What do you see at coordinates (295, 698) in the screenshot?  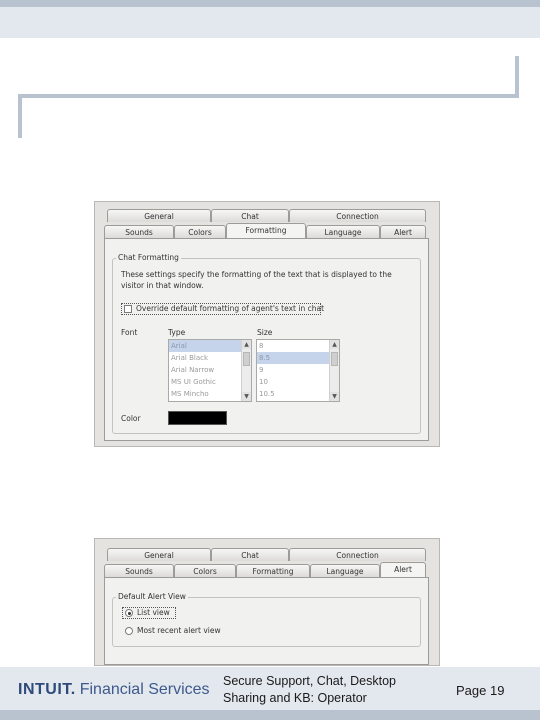 I see `footer-title-line2: Sharing and KB: Operator` at bounding box center [295, 698].